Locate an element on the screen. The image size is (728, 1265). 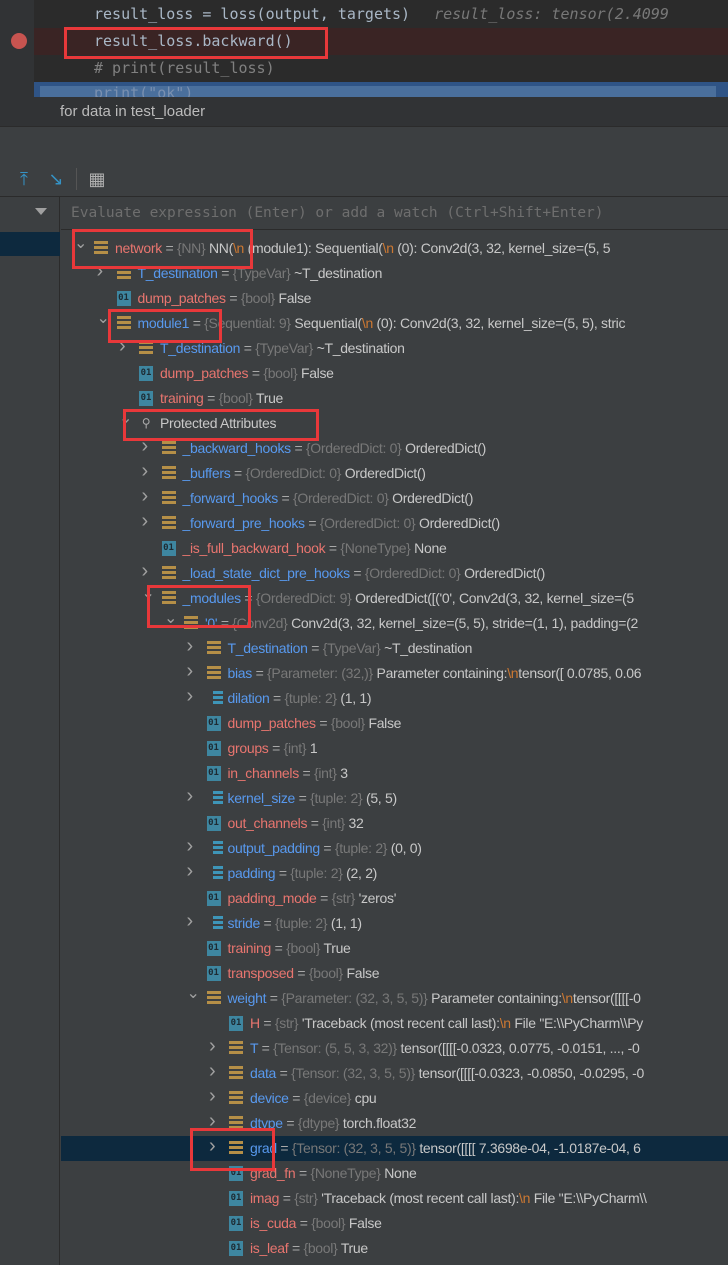
tree-row: 01 out_channels = {int} 32 is located at coordinates (394, 823).